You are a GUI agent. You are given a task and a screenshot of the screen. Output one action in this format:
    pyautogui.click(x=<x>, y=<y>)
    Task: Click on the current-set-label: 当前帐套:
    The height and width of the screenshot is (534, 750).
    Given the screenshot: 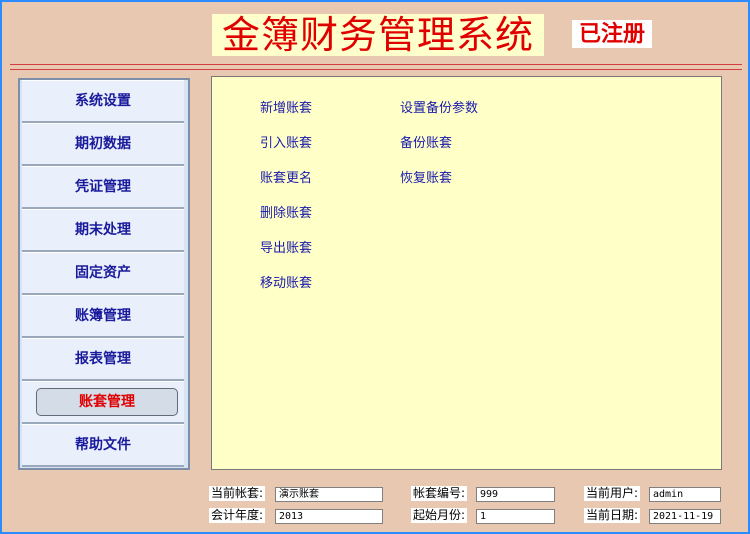 What is the action you would take?
    pyautogui.click(x=237, y=493)
    